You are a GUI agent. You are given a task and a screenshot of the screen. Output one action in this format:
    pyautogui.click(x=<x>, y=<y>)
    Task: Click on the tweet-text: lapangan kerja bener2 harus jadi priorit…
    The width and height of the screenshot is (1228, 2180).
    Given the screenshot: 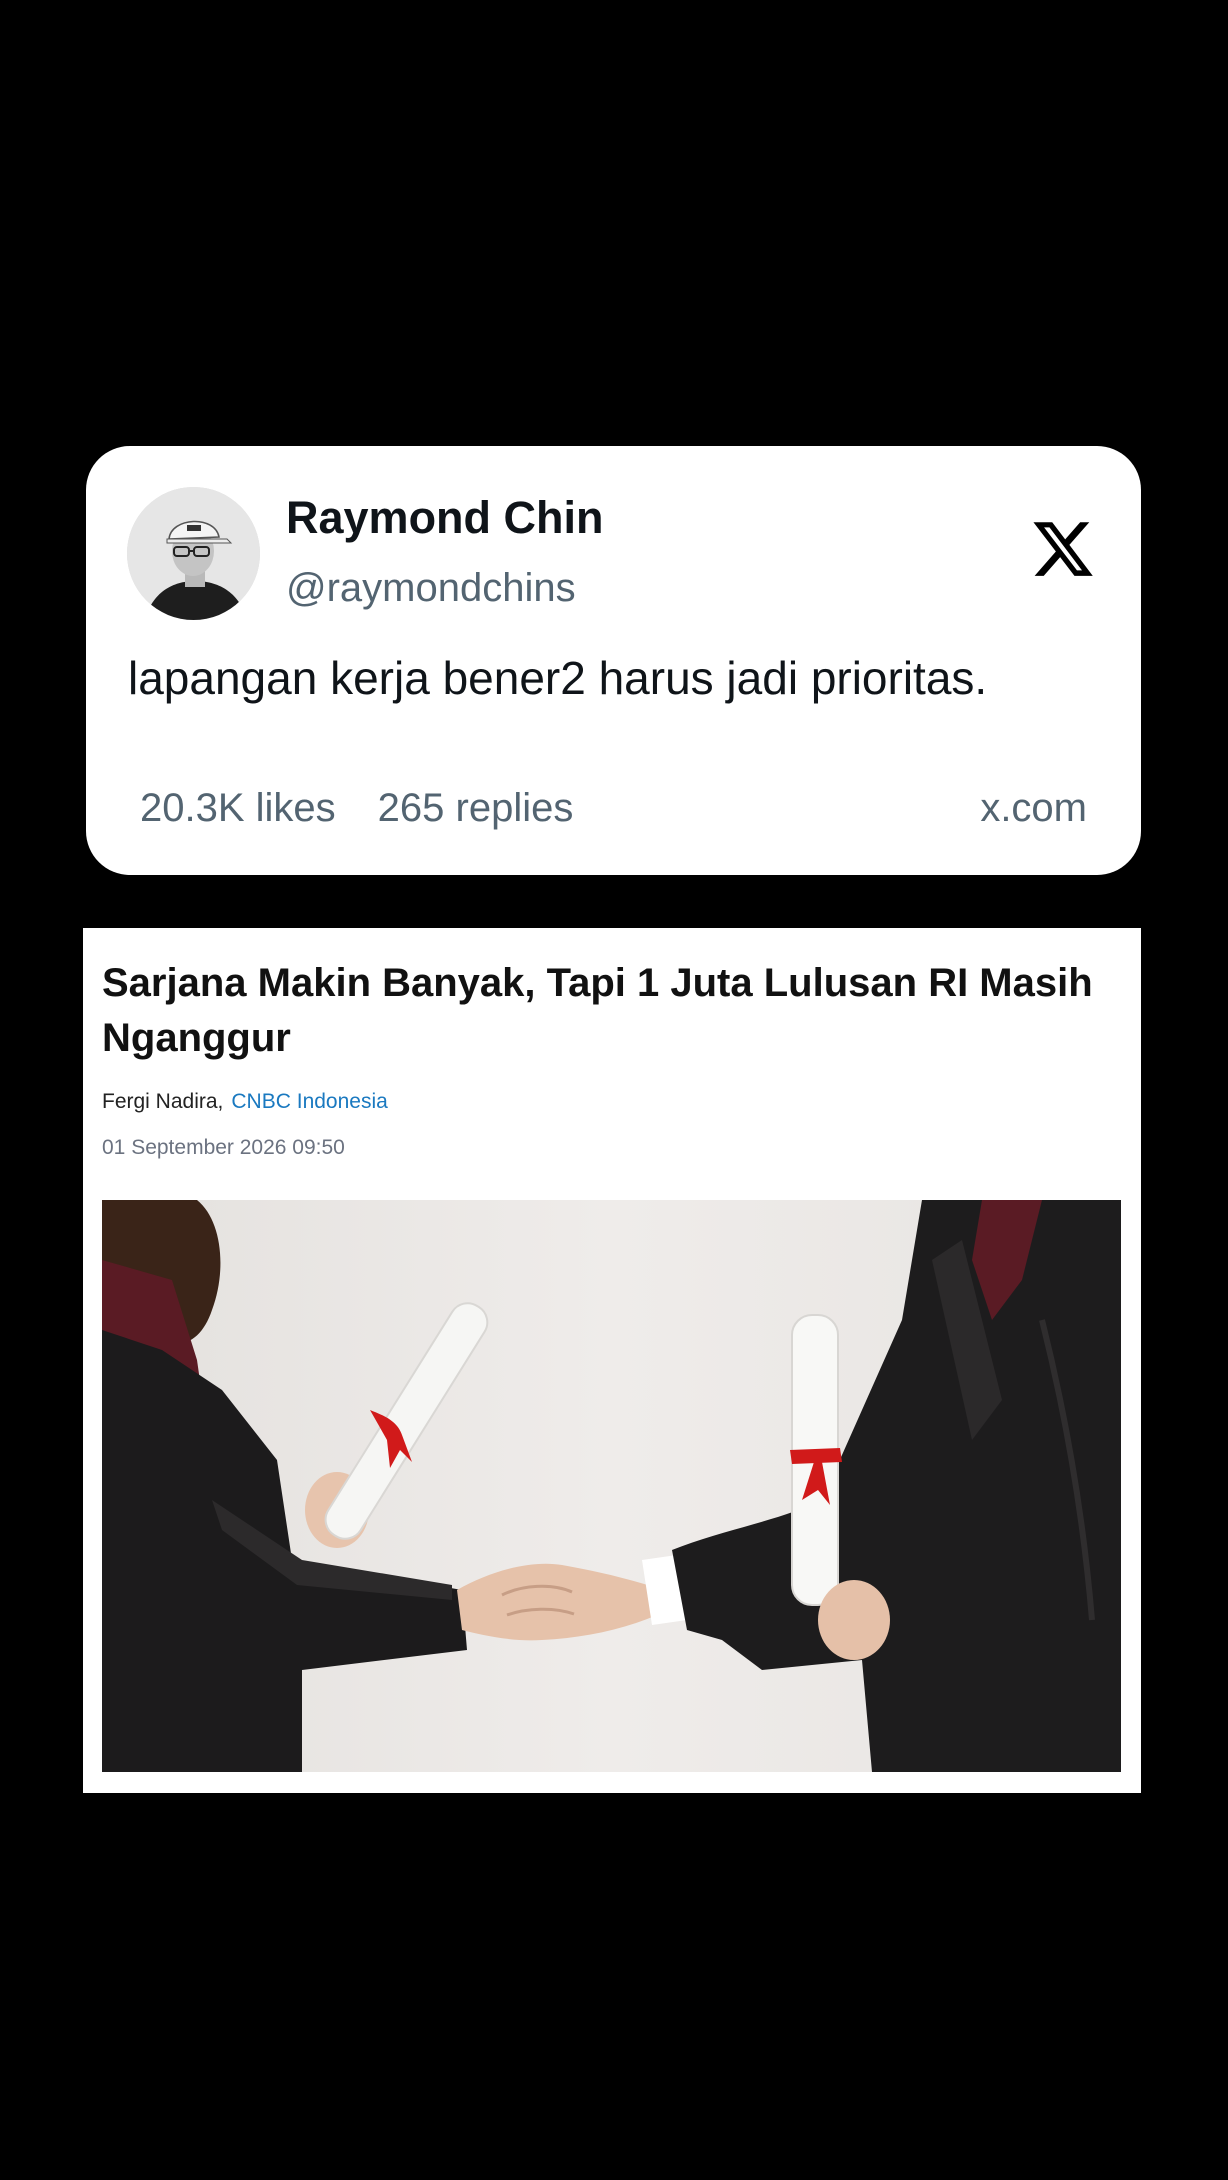 What is the action you would take?
    pyautogui.click(x=558, y=678)
    